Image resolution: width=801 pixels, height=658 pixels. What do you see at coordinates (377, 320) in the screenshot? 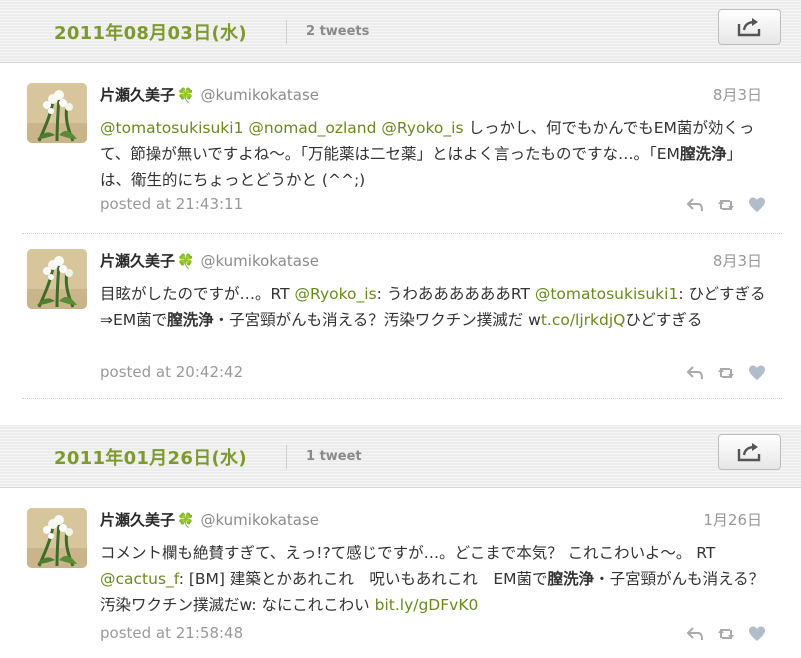
I see `tweet-text-segment: ・子宮頸がんも消える？汚染ワクチン撲滅だ w` at bounding box center [377, 320].